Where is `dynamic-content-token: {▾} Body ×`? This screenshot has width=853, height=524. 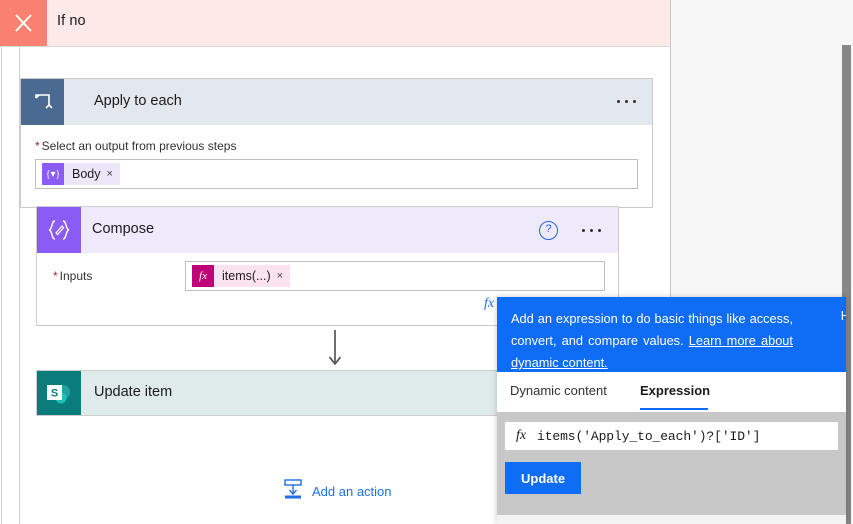
dynamic-content-token: {▾} Body × is located at coordinates (81, 174).